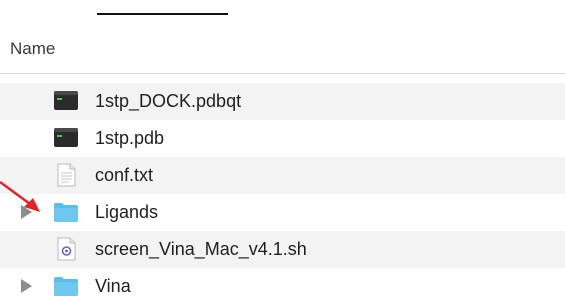 The width and height of the screenshot is (565, 305). Describe the element at coordinates (282, 212) in the screenshot. I see `folder-row-ligands: Ligands` at that location.